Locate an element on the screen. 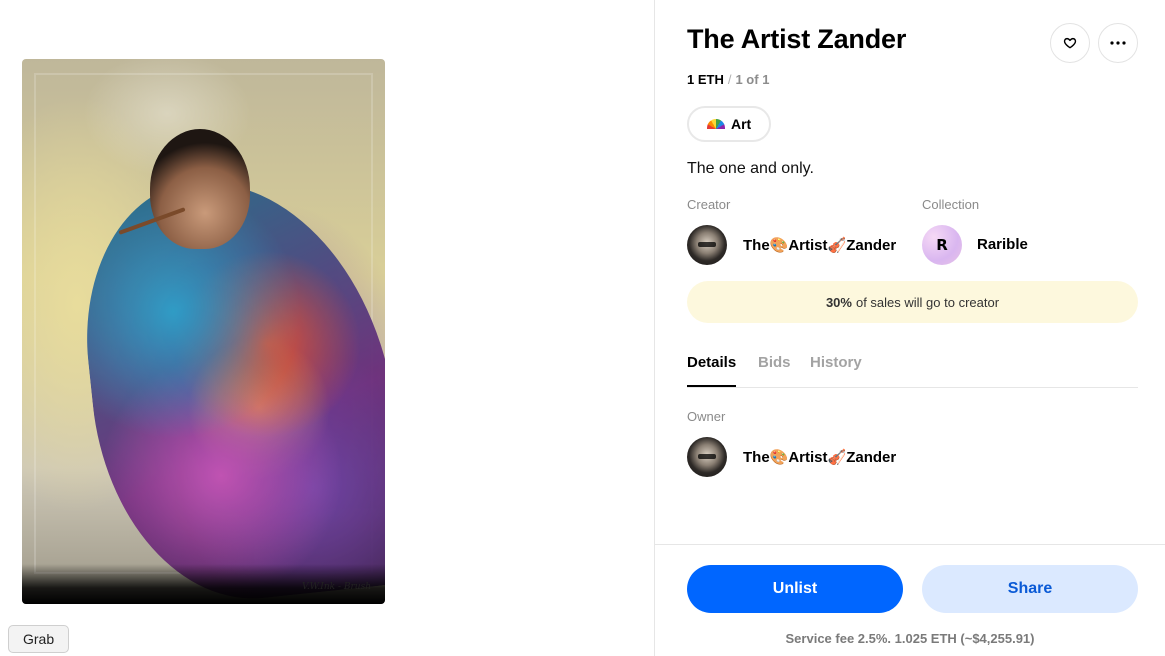 The width and height of the screenshot is (1165, 656). details-tabs: Details Bids History is located at coordinates (912, 364).